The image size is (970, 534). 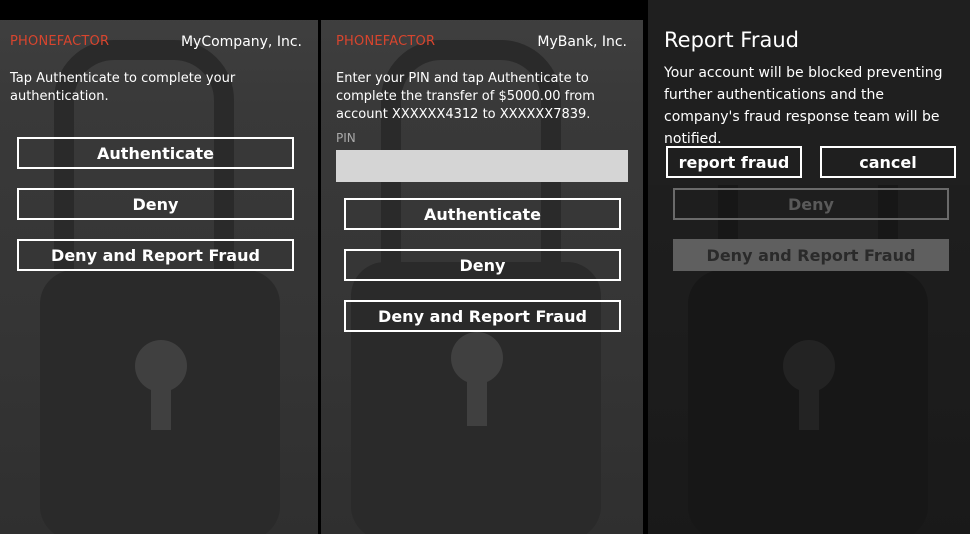 What do you see at coordinates (582, 42) in the screenshot?
I see `company-name: MyBank, Inc.` at bounding box center [582, 42].